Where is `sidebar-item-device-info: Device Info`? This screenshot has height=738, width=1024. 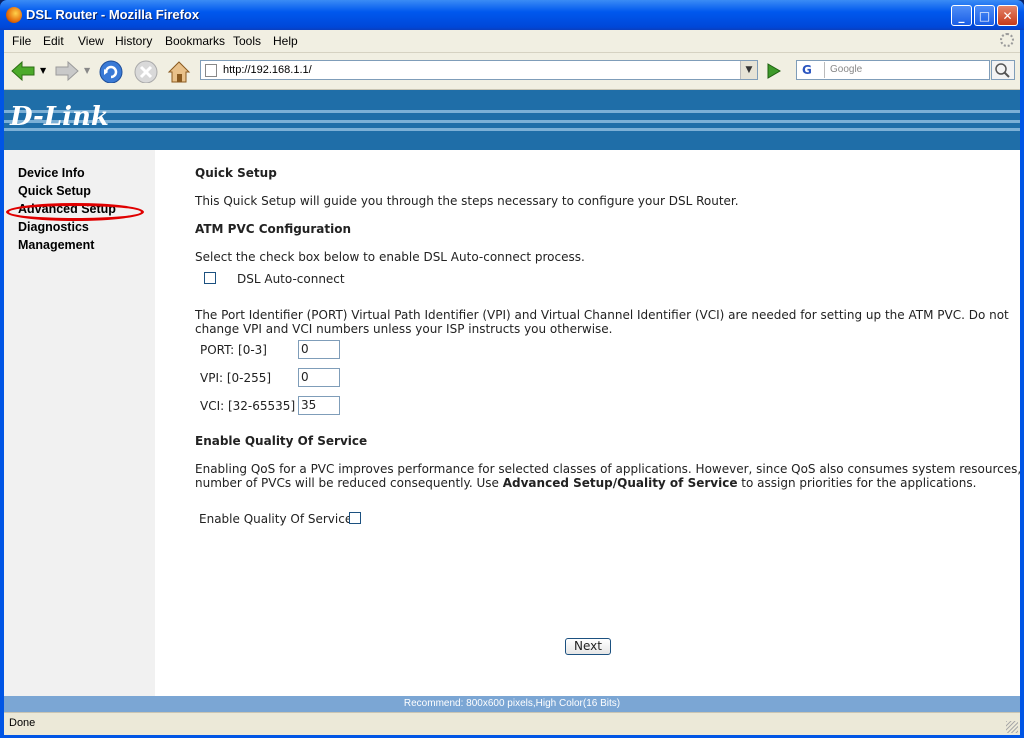 sidebar-item-device-info: Device Info is located at coordinates (51, 173).